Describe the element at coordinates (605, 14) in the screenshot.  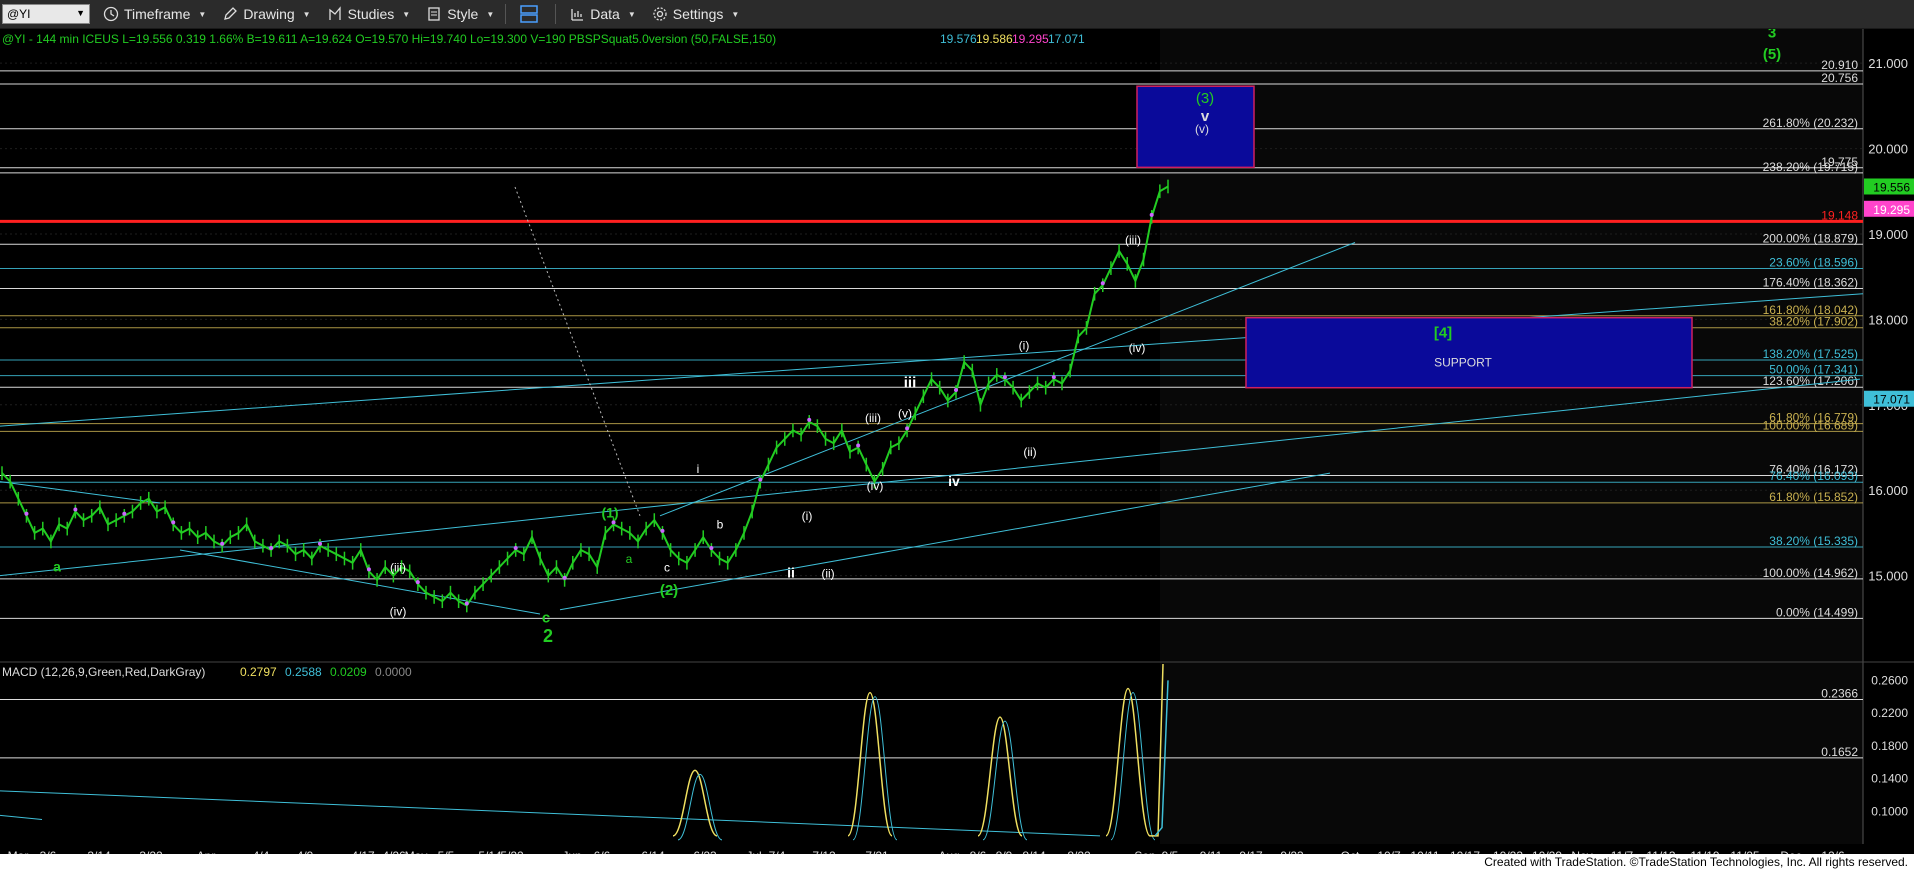
I see `data-label: Data` at that location.